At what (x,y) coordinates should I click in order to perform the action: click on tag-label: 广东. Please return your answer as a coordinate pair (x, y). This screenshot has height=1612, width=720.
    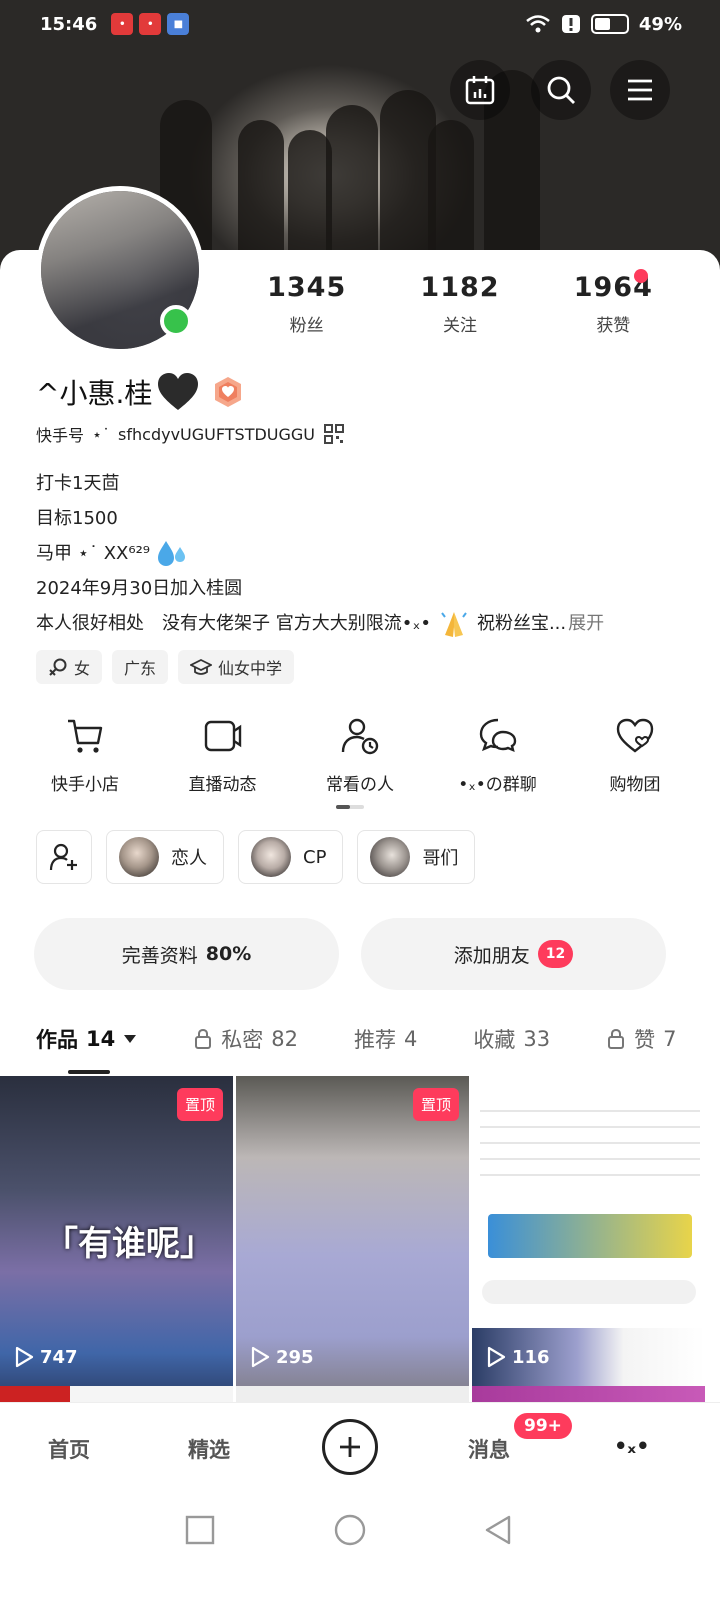
    Looking at the image, I should click on (140, 668).